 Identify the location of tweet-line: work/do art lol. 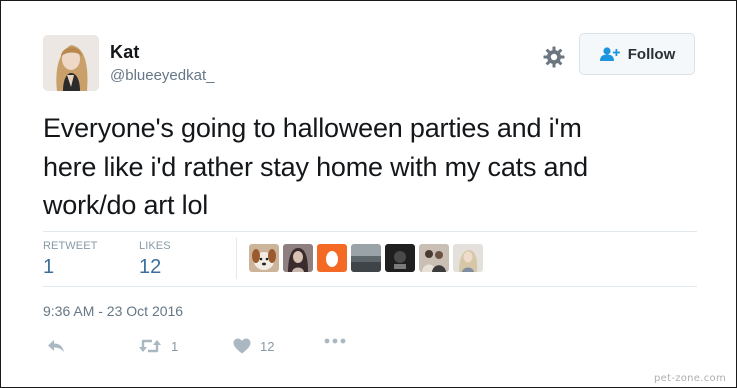
(126, 205).